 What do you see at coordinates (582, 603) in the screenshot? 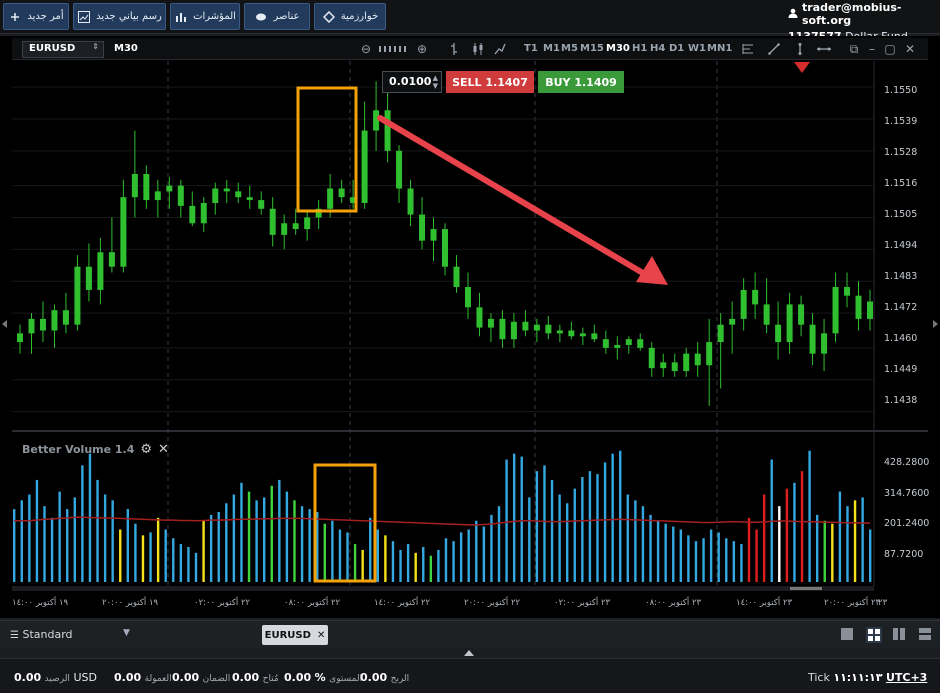
I see `time-tick: ٢٣ أكتوبر ٠٢:٠٠` at bounding box center [582, 603].